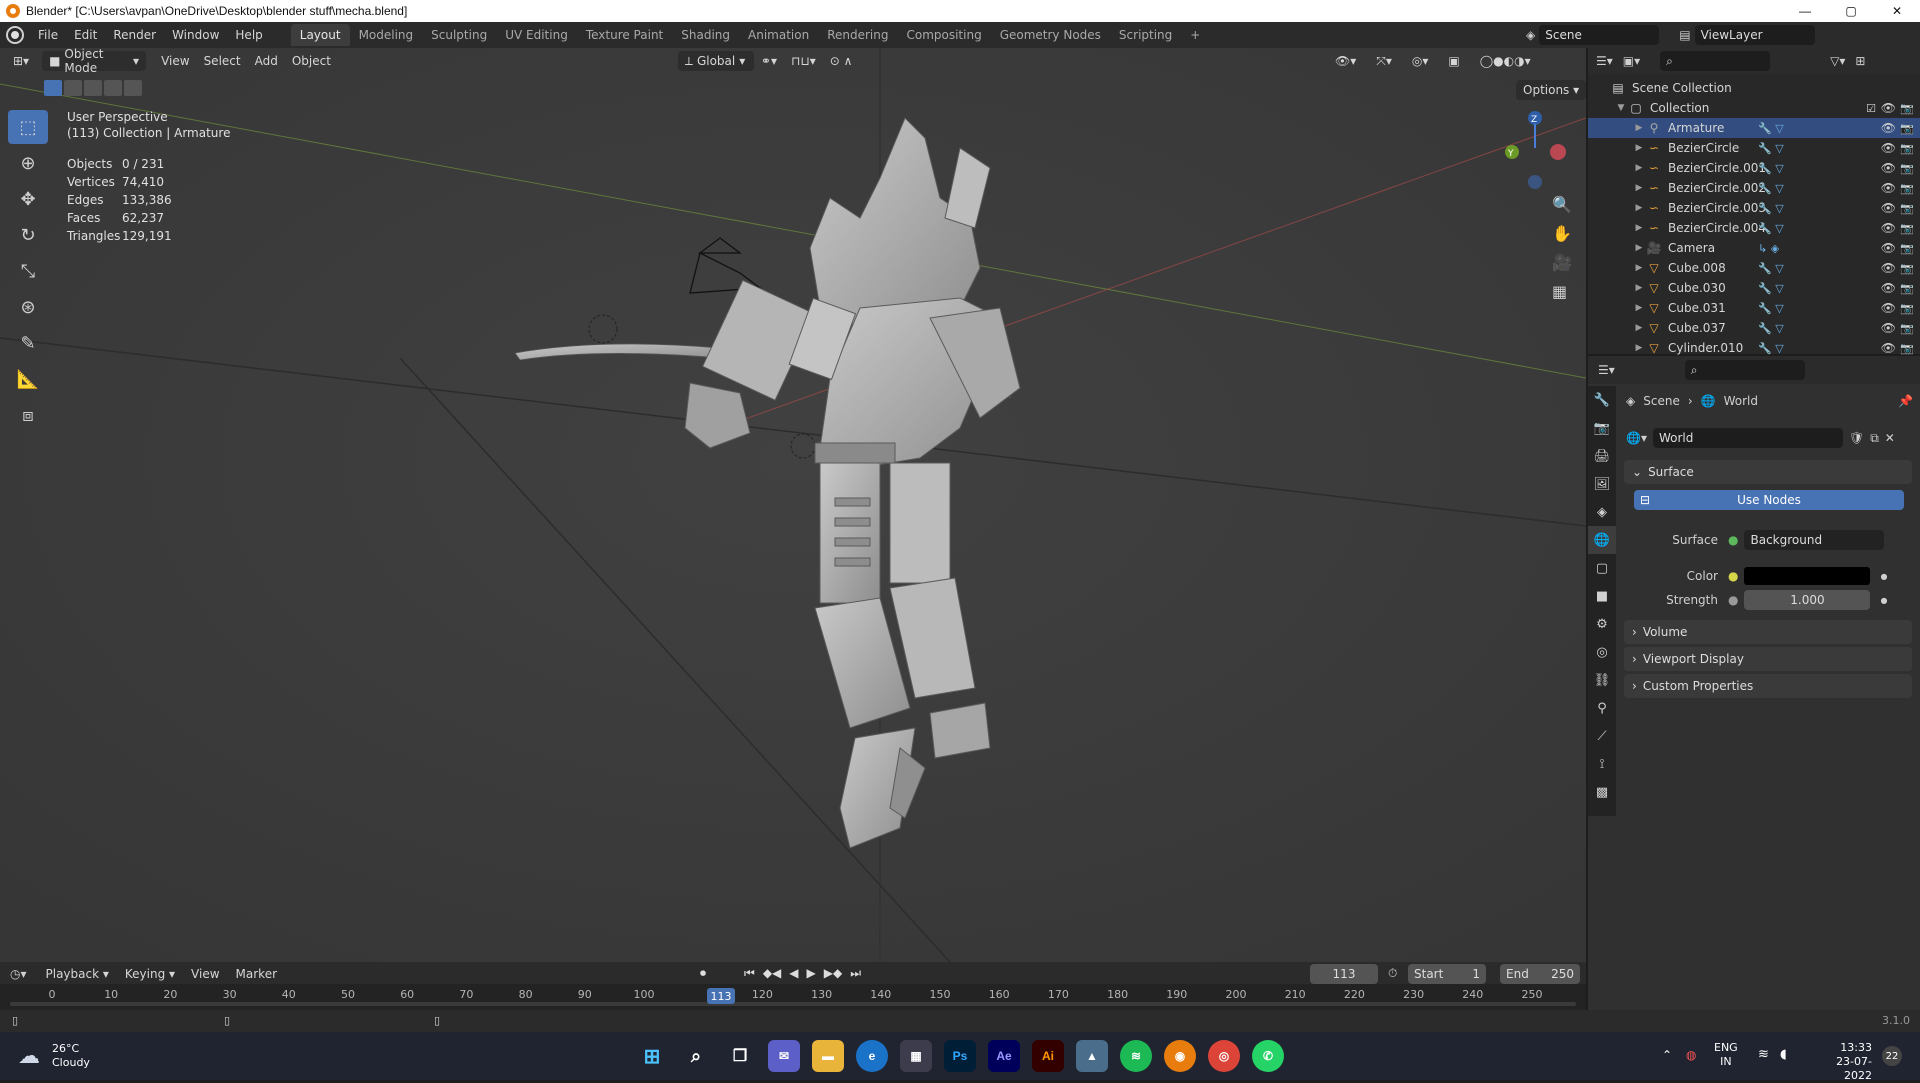 The width and height of the screenshot is (1920, 1083). What do you see at coordinates (1345, 61) in the screenshot?
I see `visibility-icon: 👁▾` at bounding box center [1345, 61].